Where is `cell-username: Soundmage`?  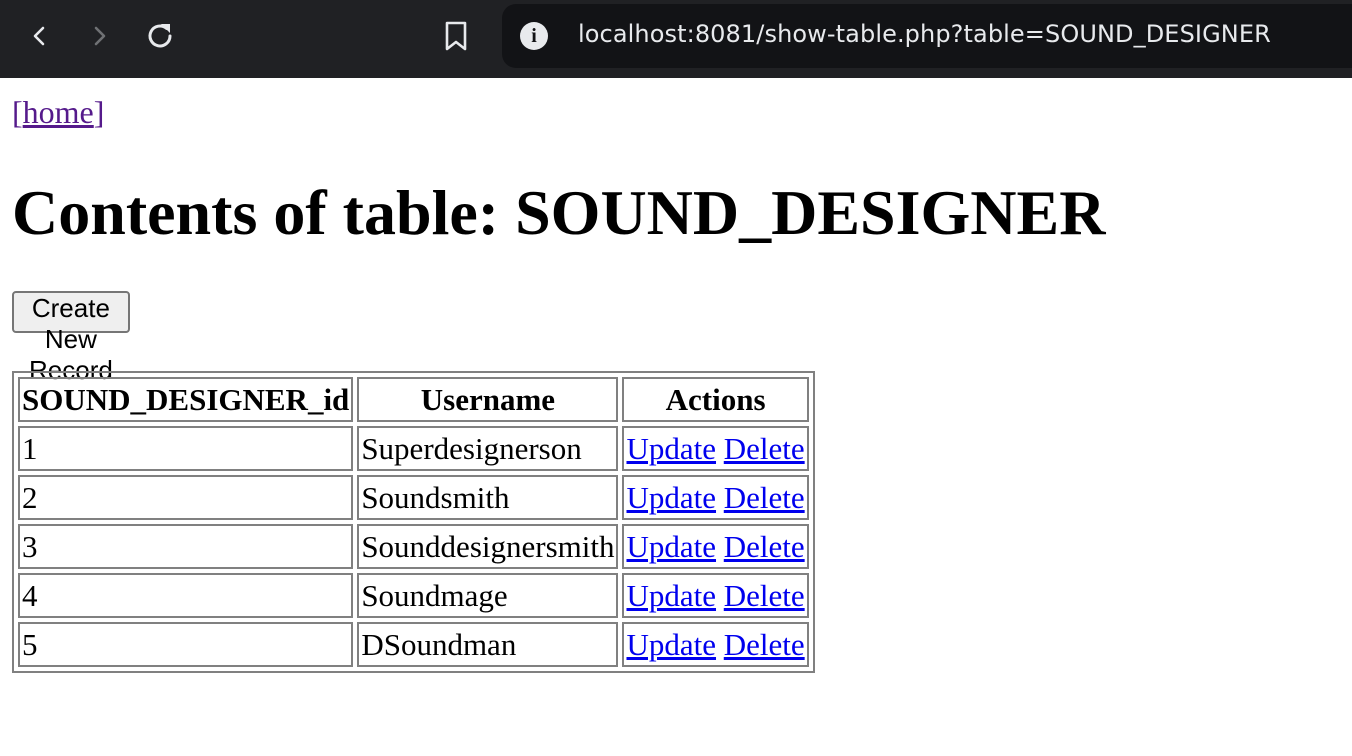
cell-username: Soundmage is located at coordinates (488, 595).